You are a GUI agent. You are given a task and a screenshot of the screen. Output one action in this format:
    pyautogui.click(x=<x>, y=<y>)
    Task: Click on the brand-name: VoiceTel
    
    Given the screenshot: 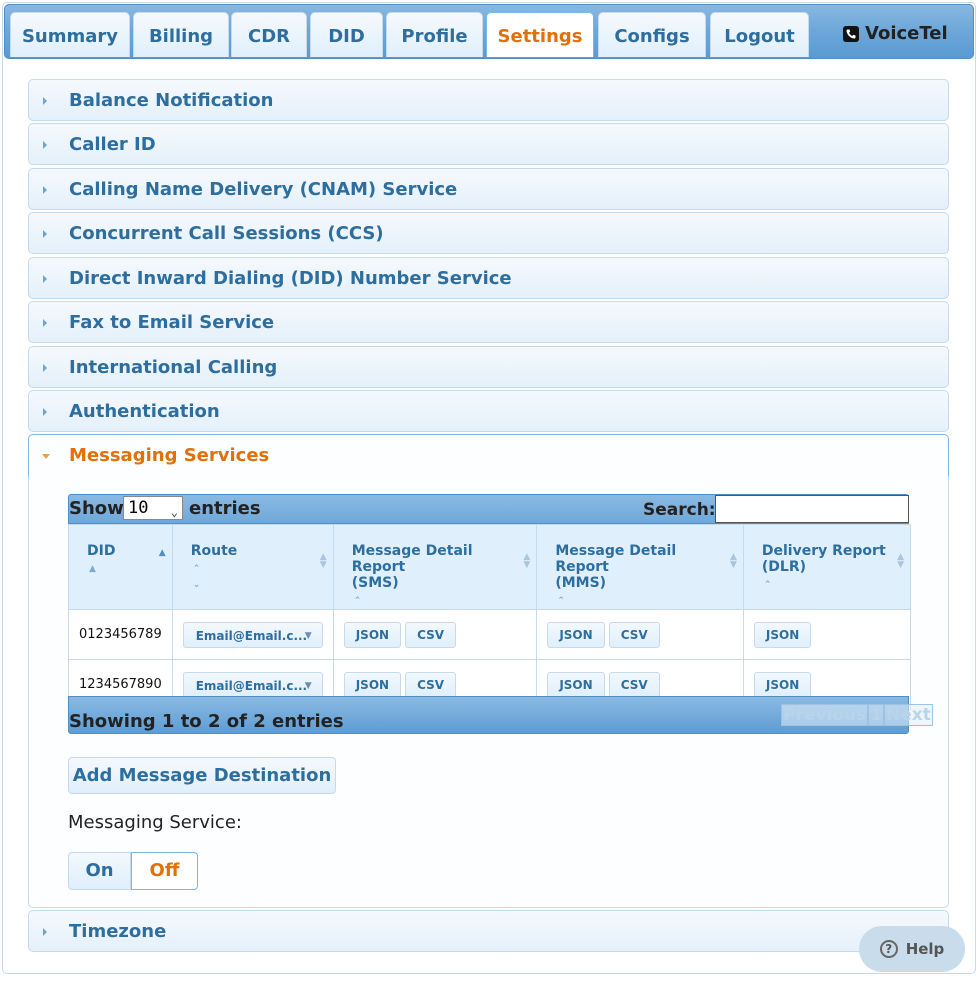 What is the action you would take?
    pyautogui.click(x=906, y=33)
    